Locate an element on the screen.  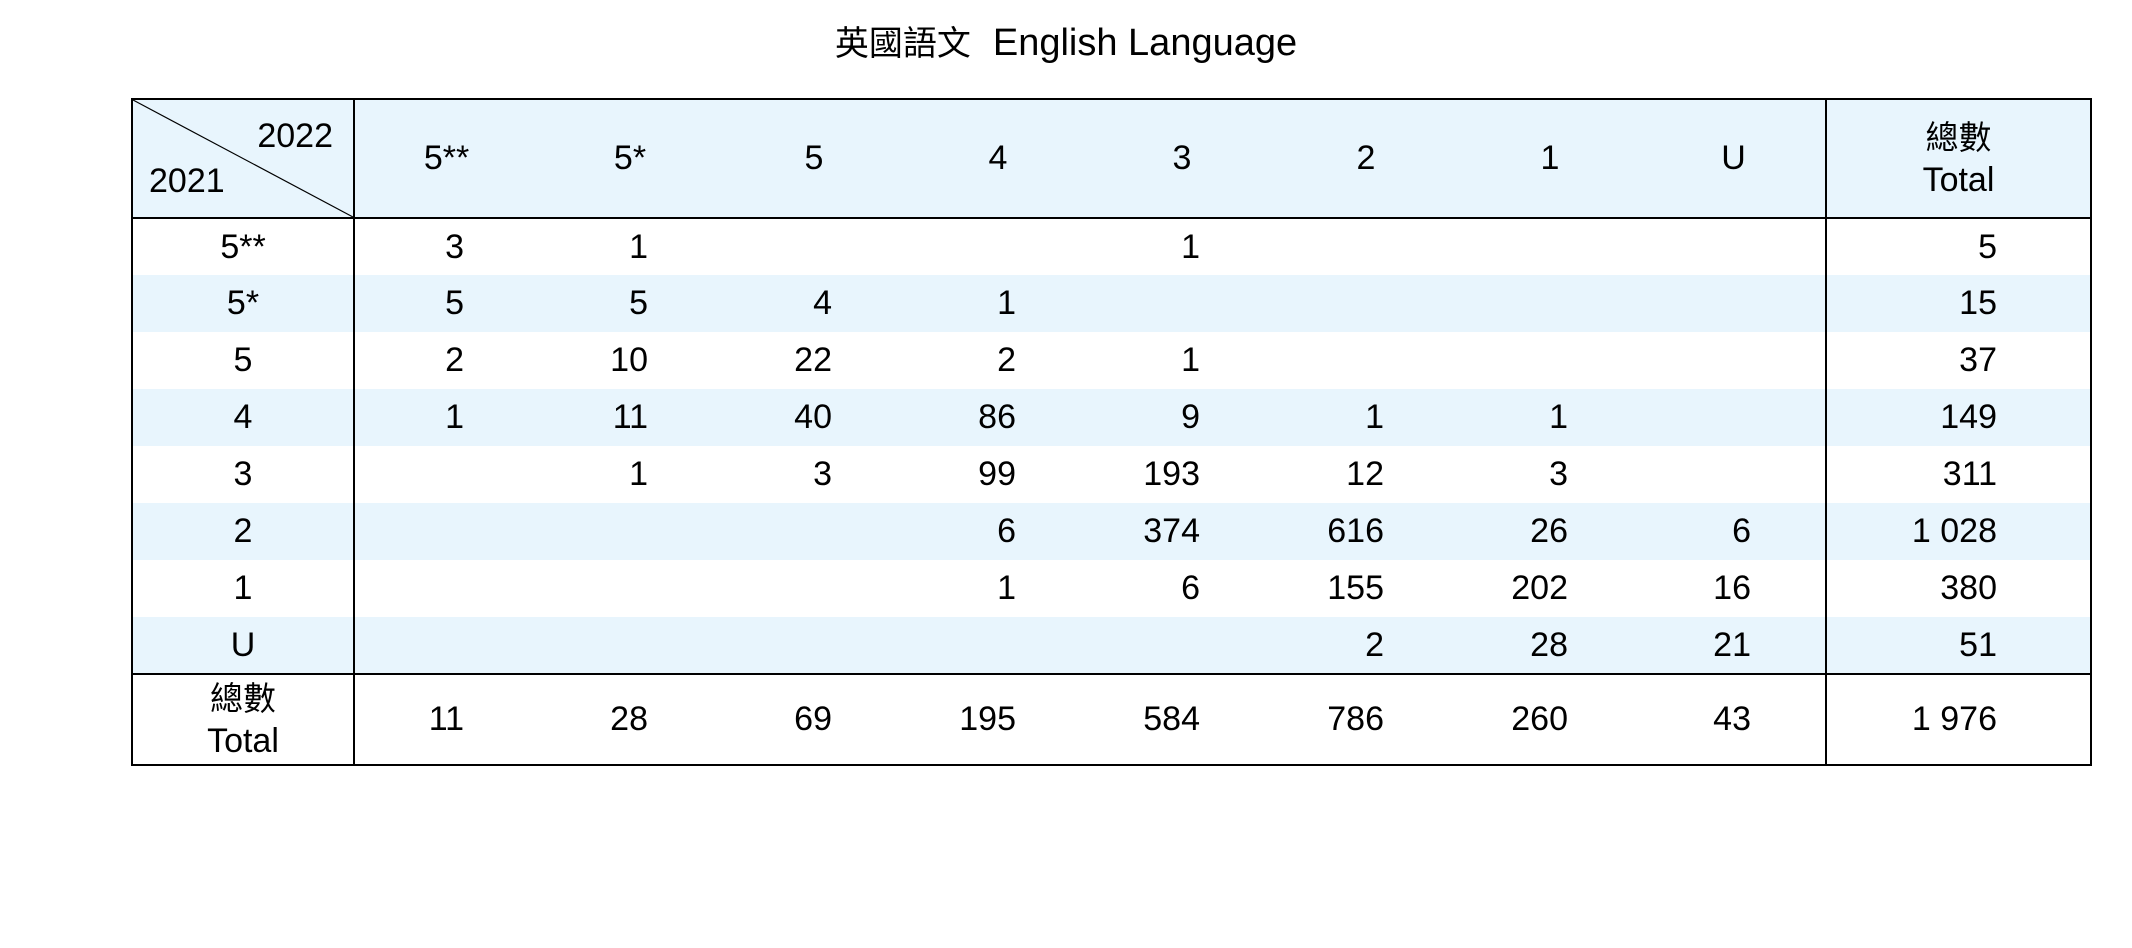
totals-row-label: 總數 Total is located at coordinates (243, 719).